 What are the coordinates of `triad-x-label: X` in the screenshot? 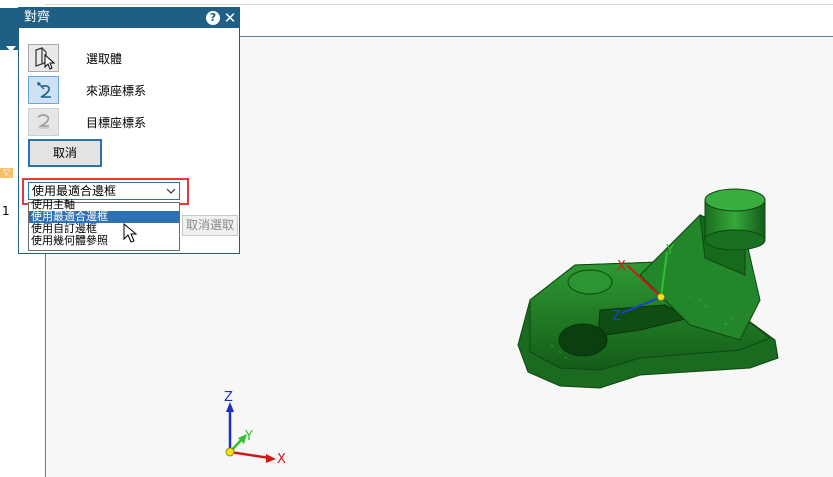 It's located at (281, 459).